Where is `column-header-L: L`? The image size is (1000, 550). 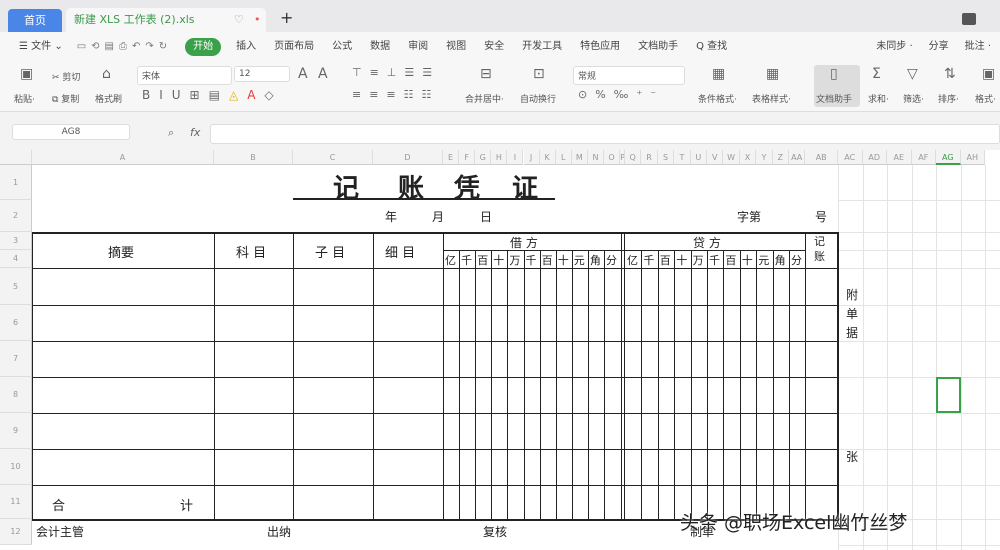
column-header-L: L is located at coordinates (563, 157).